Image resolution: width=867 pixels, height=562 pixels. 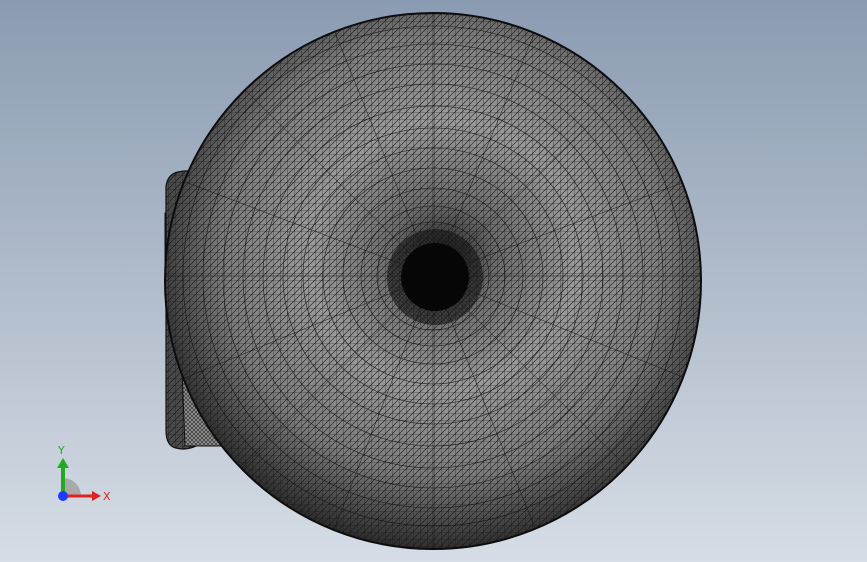 What do you see at coordinates (63, 463) in the screenshot?
I see `y-axis-arrowhead-icon` at bounding box center [63, 463].